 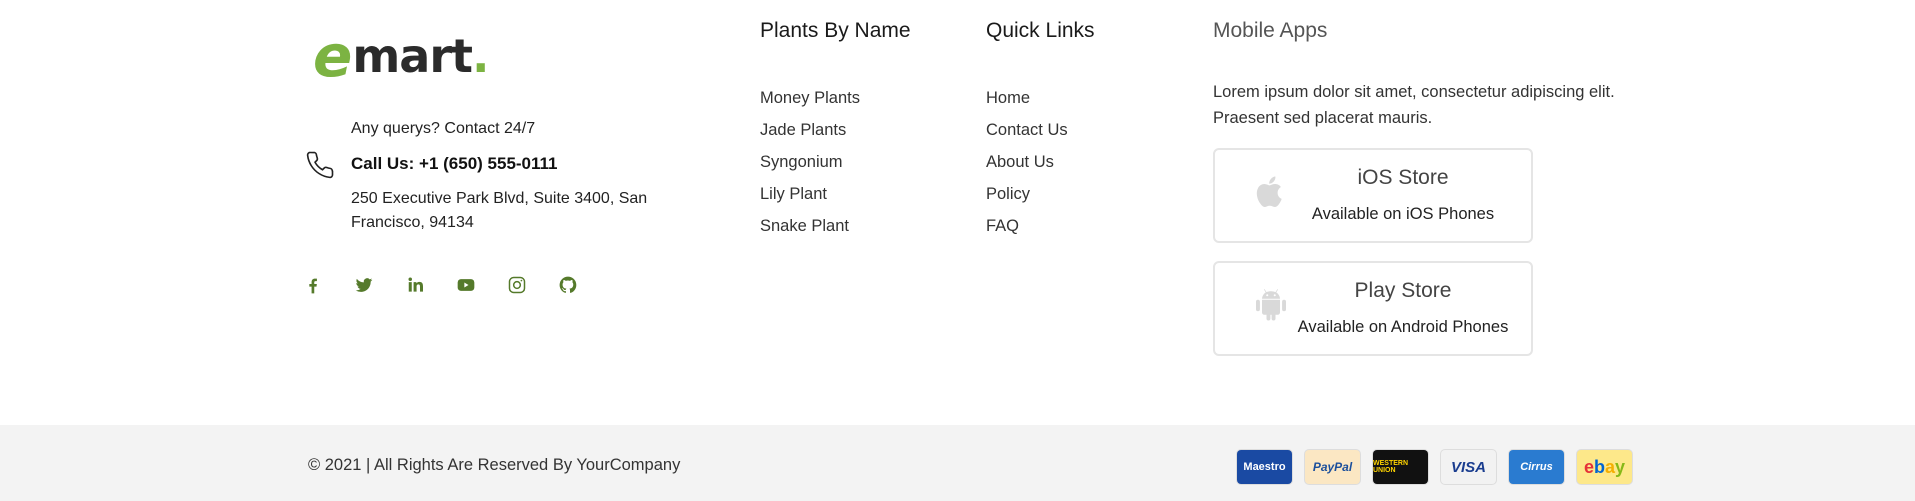 I want to click on plants-by-name-title: Plants By Name, so click(x=835, y=30).